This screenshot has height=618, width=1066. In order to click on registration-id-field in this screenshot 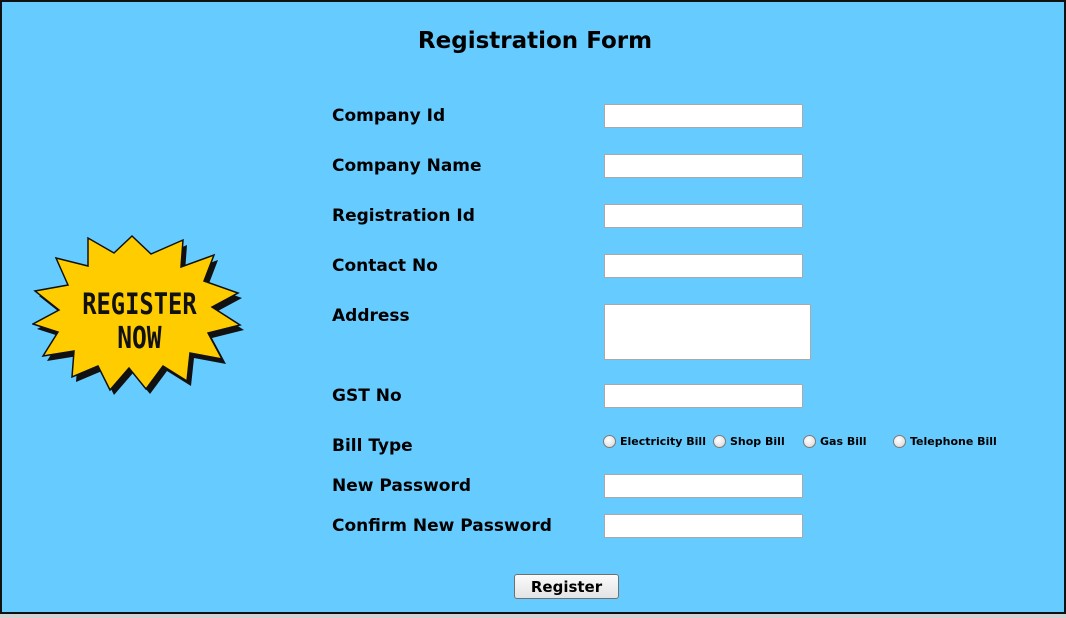, I will do `click(703, 216)`.